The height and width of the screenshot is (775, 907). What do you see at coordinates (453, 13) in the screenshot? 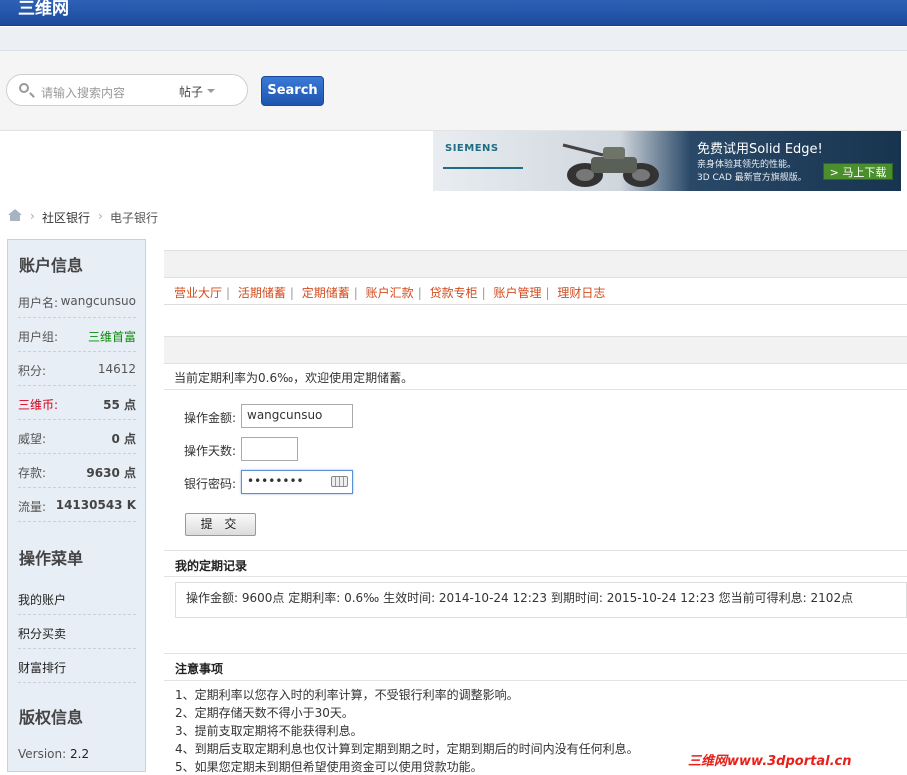
I see `top-header-bar: 三维网` at bounding box center [453, 13].